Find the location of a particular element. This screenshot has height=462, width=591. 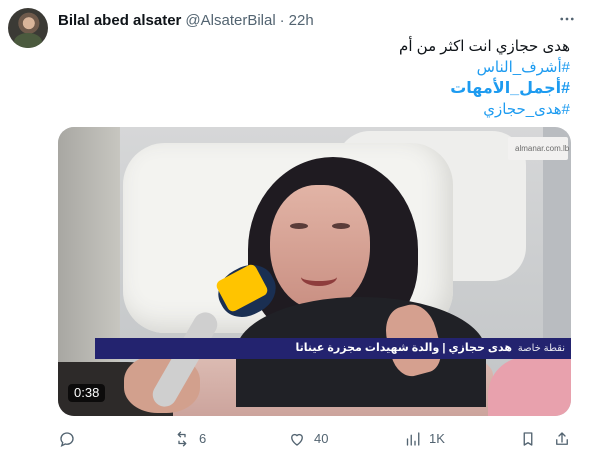

lower-third-main-text: هدى حجازي | والدة شهيدات مجزرة عيناتا is located at coordinates (403, 348).